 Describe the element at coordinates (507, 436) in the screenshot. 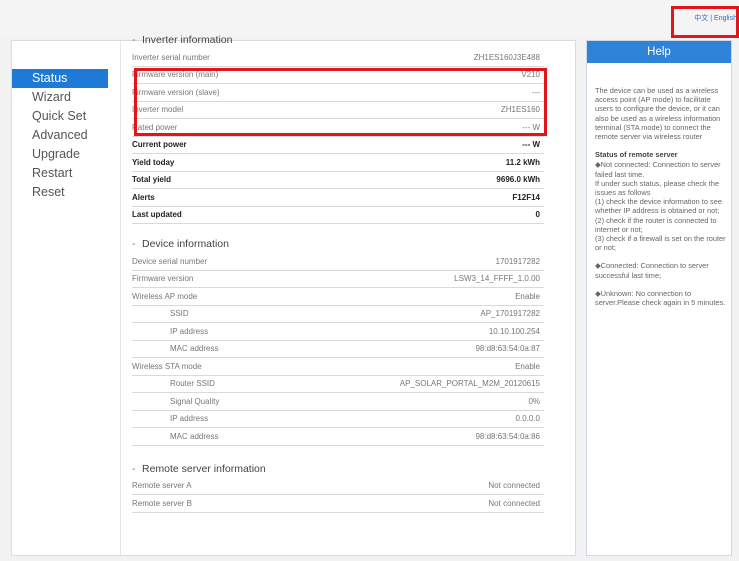

I see `row-value: 98:d8:63:54:0a:86` at that location.